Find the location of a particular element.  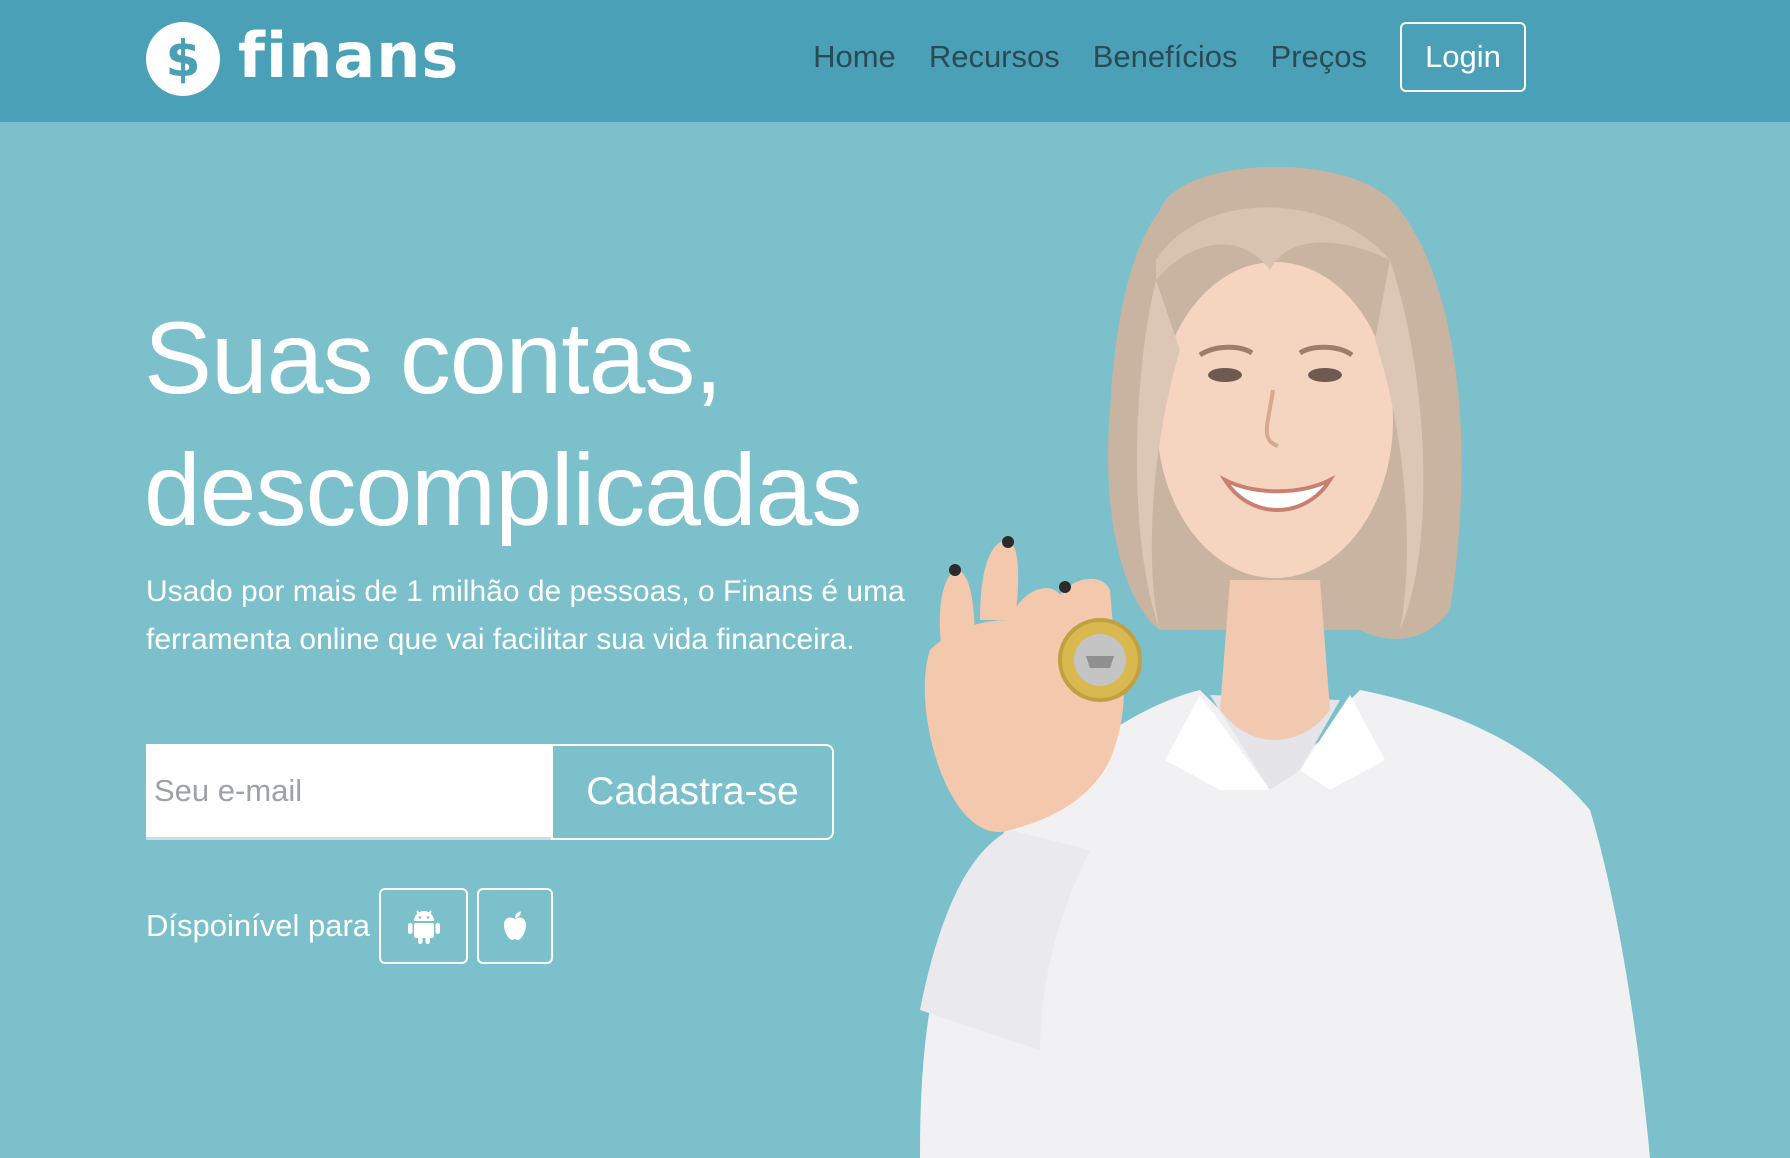

login-button: Login is located at coordinates (1463, 57).